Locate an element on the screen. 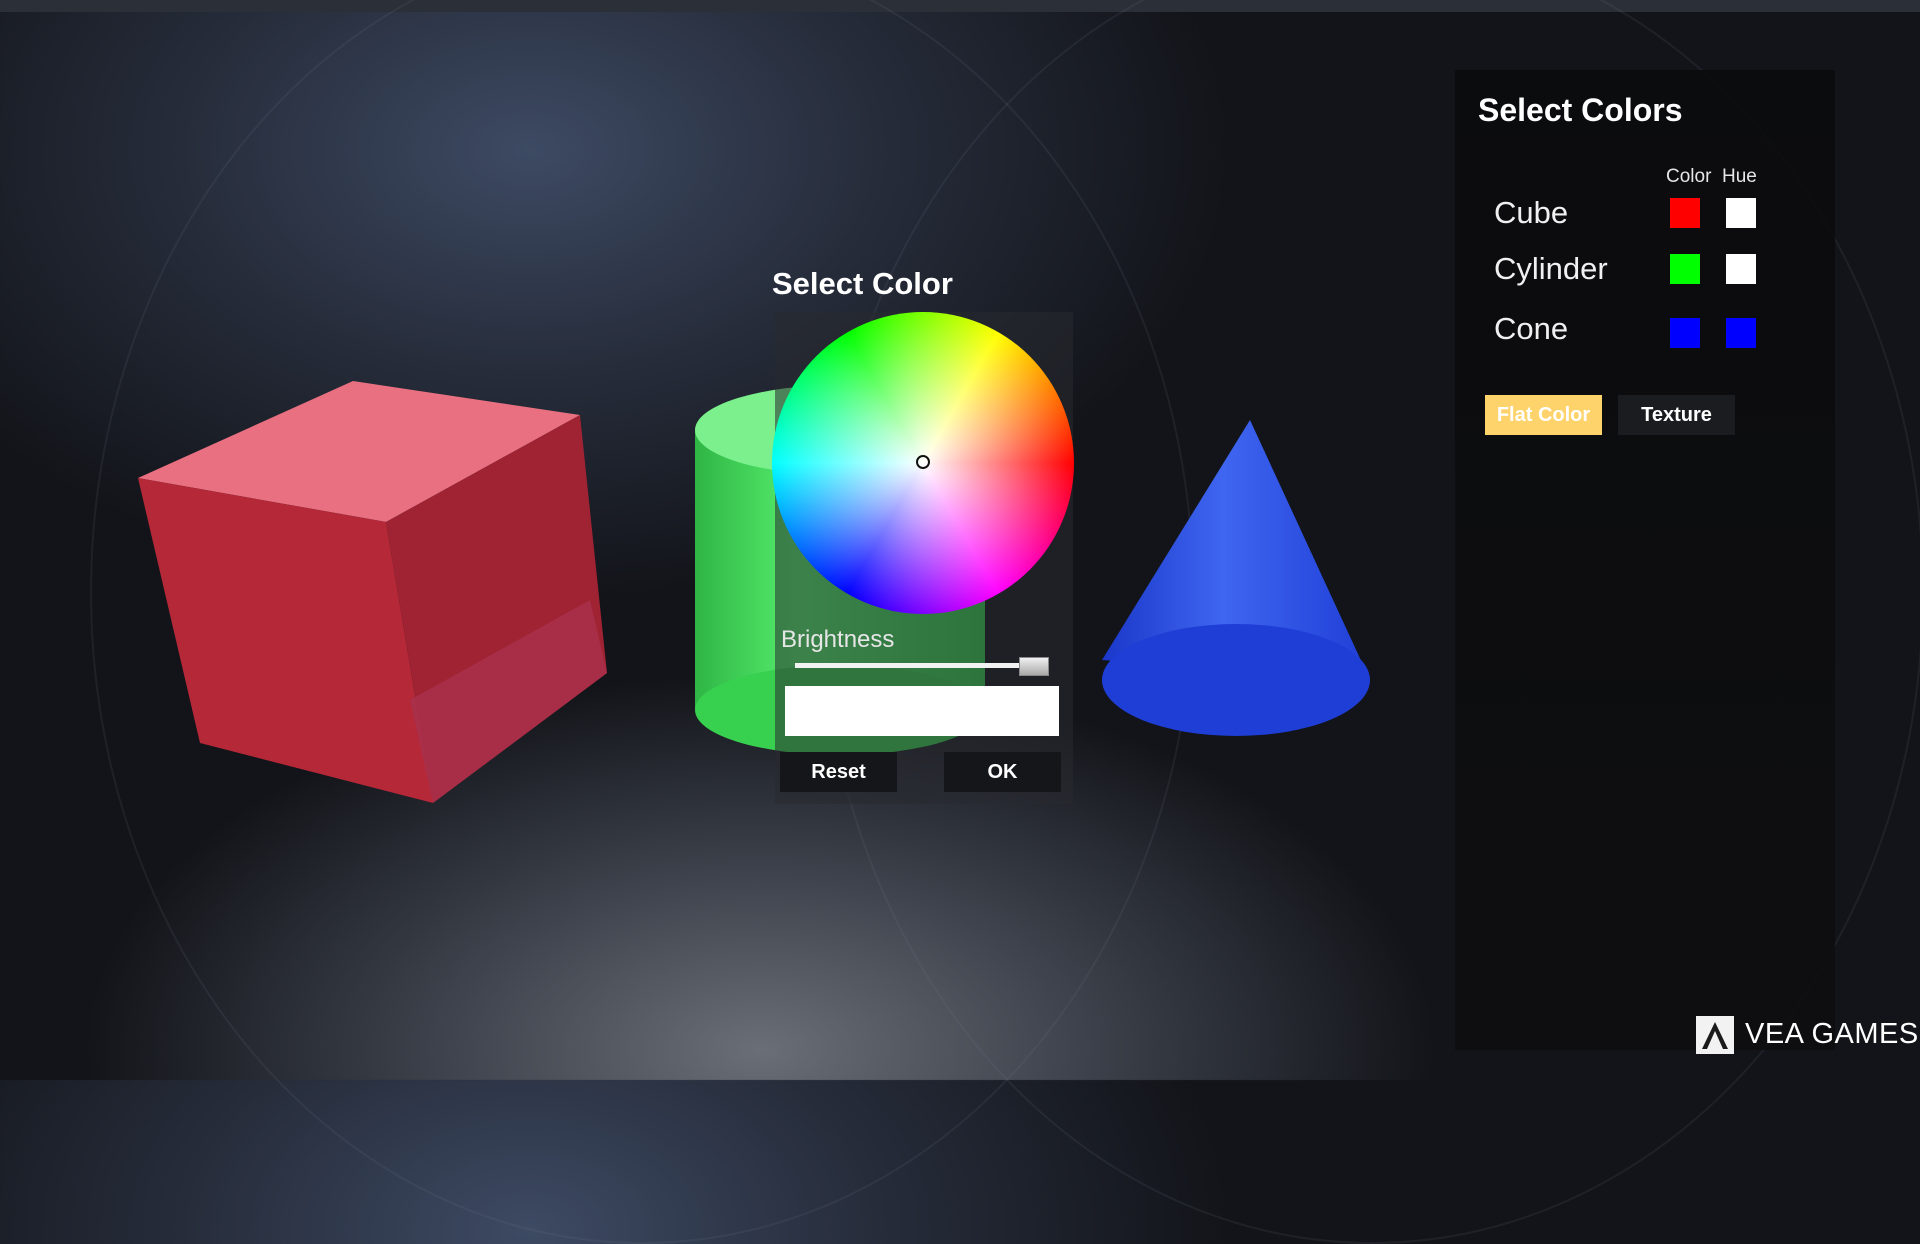 Image resolution: width=1920 pixels, height=1244 pixels. cube-object is located at coordinates (372, 592).